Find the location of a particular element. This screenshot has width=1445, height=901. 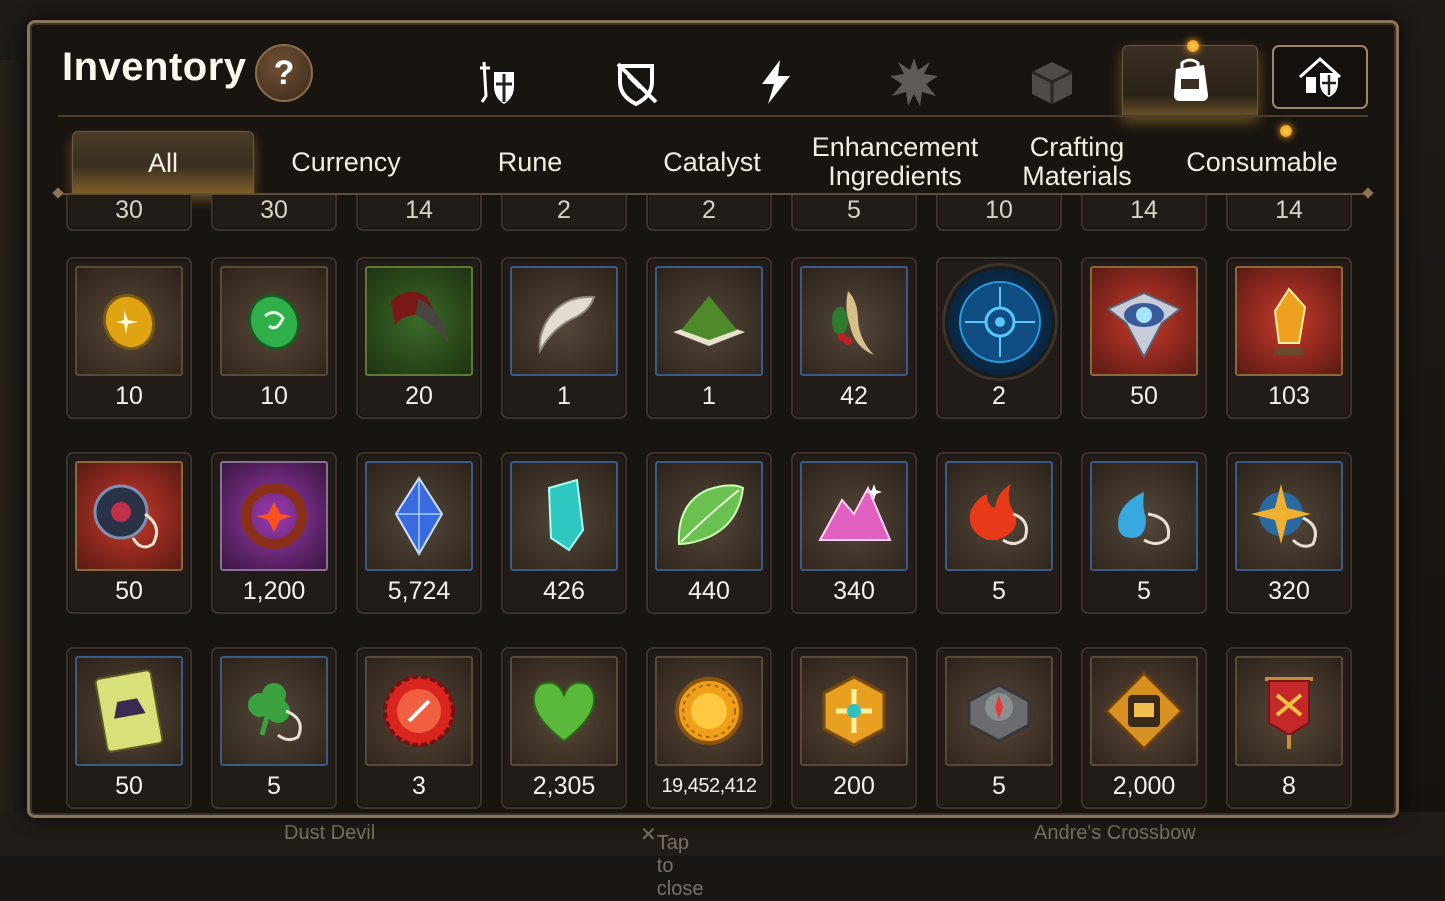

broken-shield-icon is located at coordinates (637, 84).